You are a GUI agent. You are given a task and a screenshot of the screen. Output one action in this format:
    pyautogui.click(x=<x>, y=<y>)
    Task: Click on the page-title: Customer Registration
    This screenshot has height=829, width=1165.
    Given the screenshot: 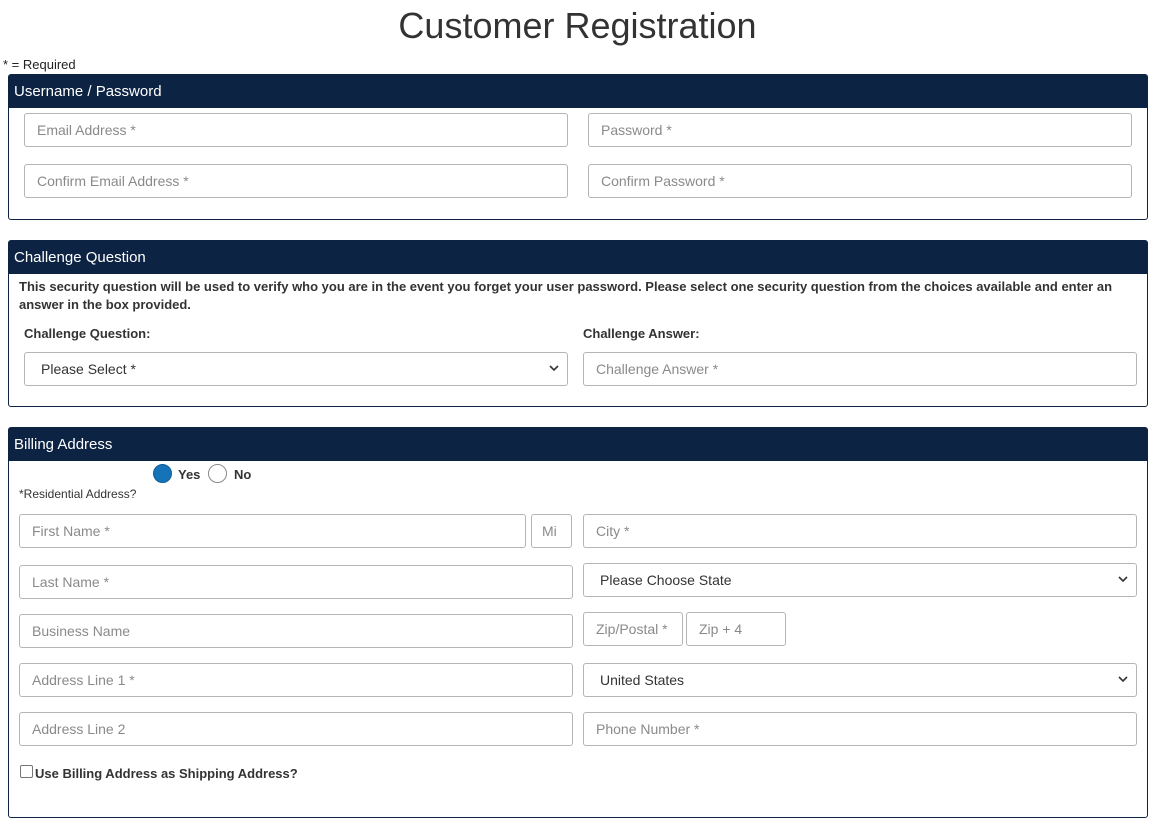 What is the action you would take?
    pyautogui.click(x=577, y=25)
    